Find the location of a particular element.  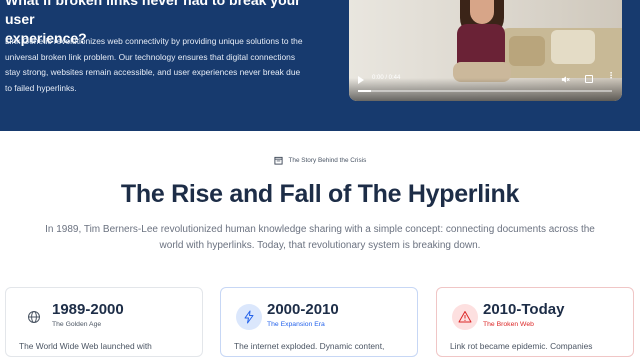

lightning-icon is located at coordinates (249, 317).